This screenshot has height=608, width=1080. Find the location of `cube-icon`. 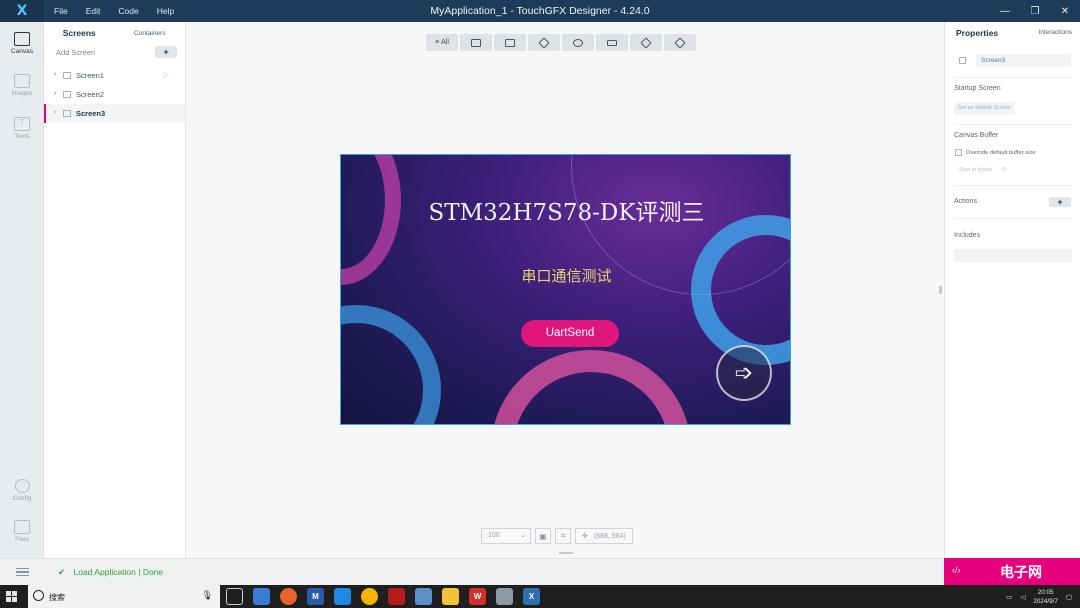

cube-icon is located at coordinates (646, 42).